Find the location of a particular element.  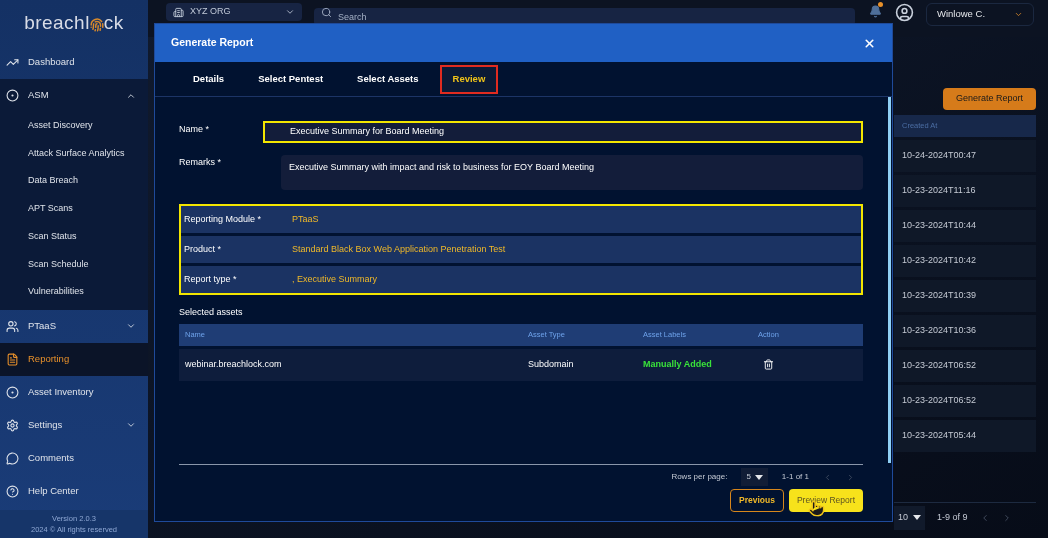

tab: Review is located at coordinates (469, 79).